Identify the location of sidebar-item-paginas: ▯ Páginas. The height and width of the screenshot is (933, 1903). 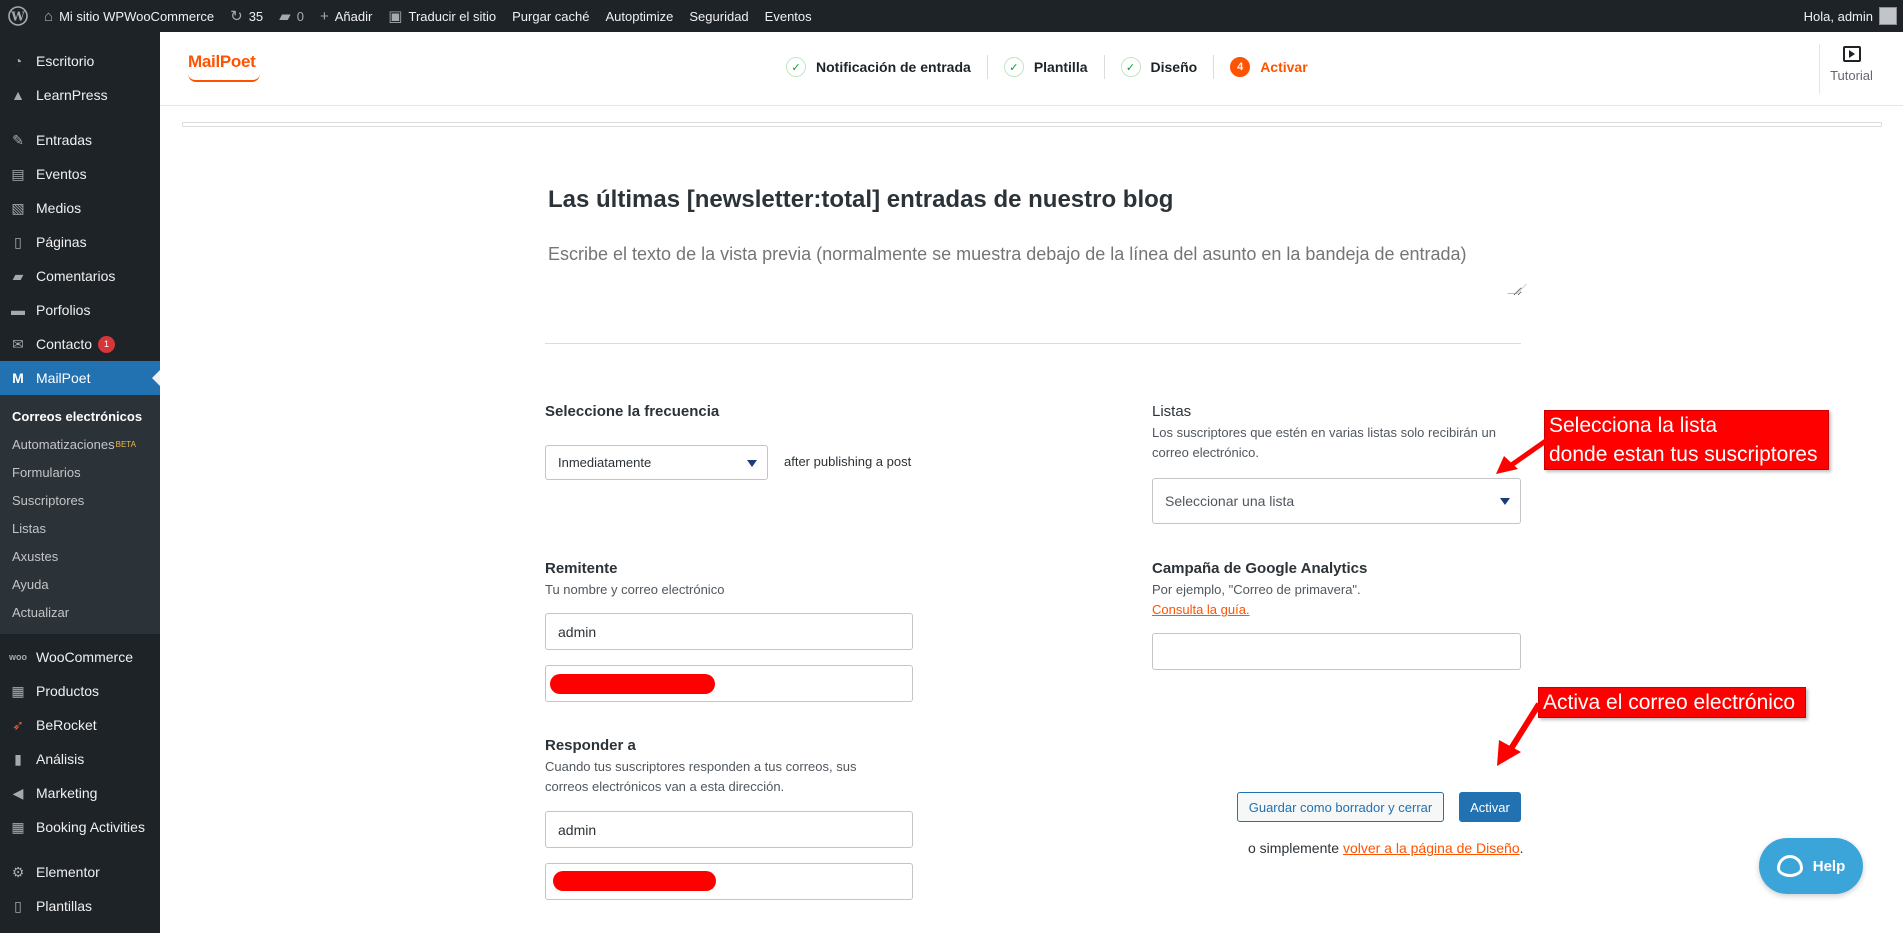
(80, 242).